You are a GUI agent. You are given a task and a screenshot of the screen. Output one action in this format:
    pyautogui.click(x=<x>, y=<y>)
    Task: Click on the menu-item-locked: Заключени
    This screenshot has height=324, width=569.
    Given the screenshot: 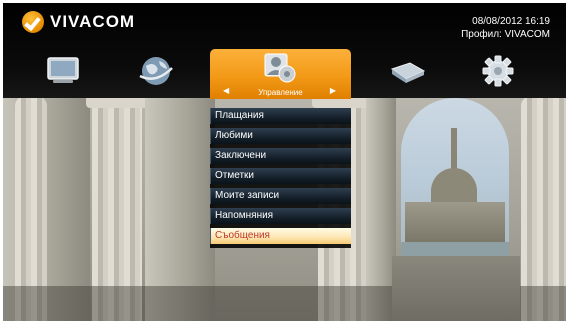 What is the action you would take?
    pyautogui.click(x=280, y=156)
    